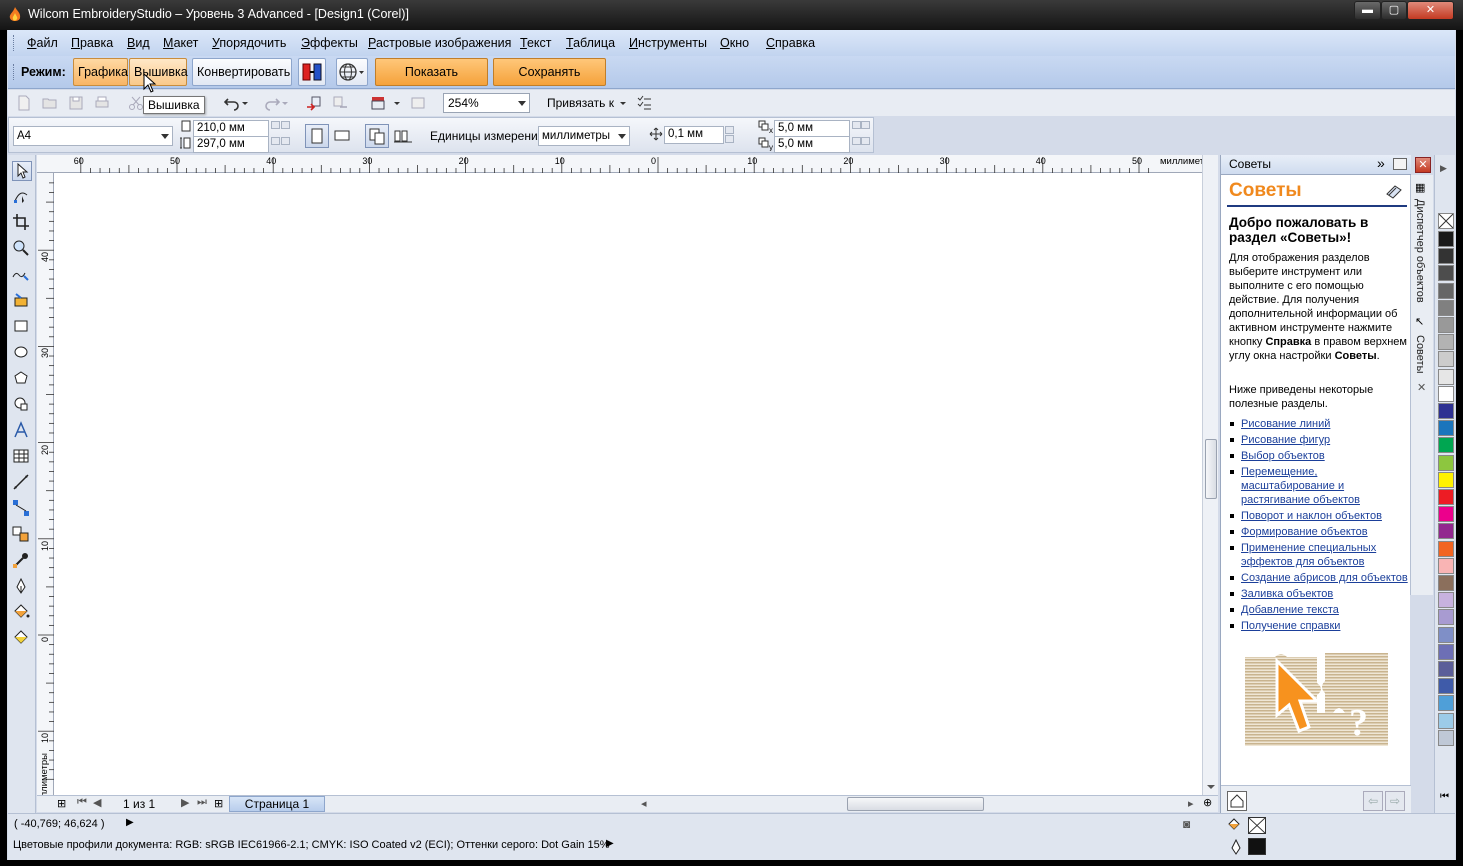 The image size is (1463, 866). Describe the element at coordinates (22, 301) in the screenshot. I see `smart-fill-tool` at that location.